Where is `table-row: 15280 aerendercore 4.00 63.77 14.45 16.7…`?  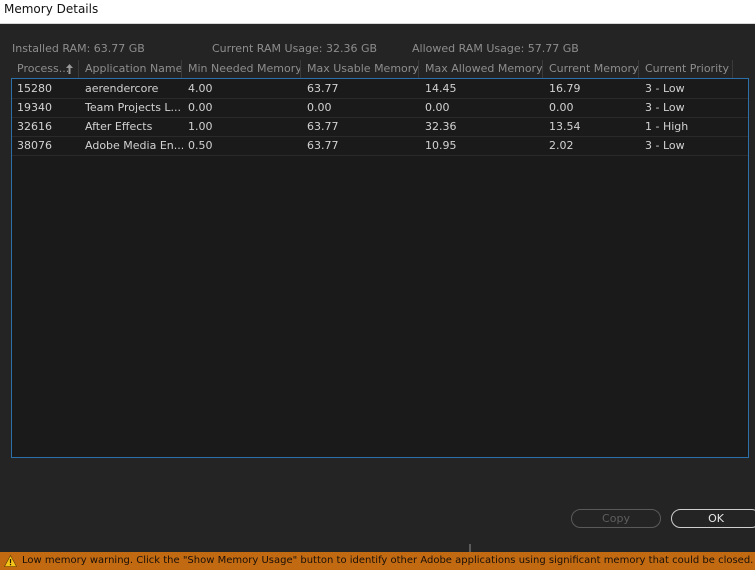 table-row: 15280 aerendercore 4.00 63.77 14.45 16.7… is located at coordinates (380, 89).